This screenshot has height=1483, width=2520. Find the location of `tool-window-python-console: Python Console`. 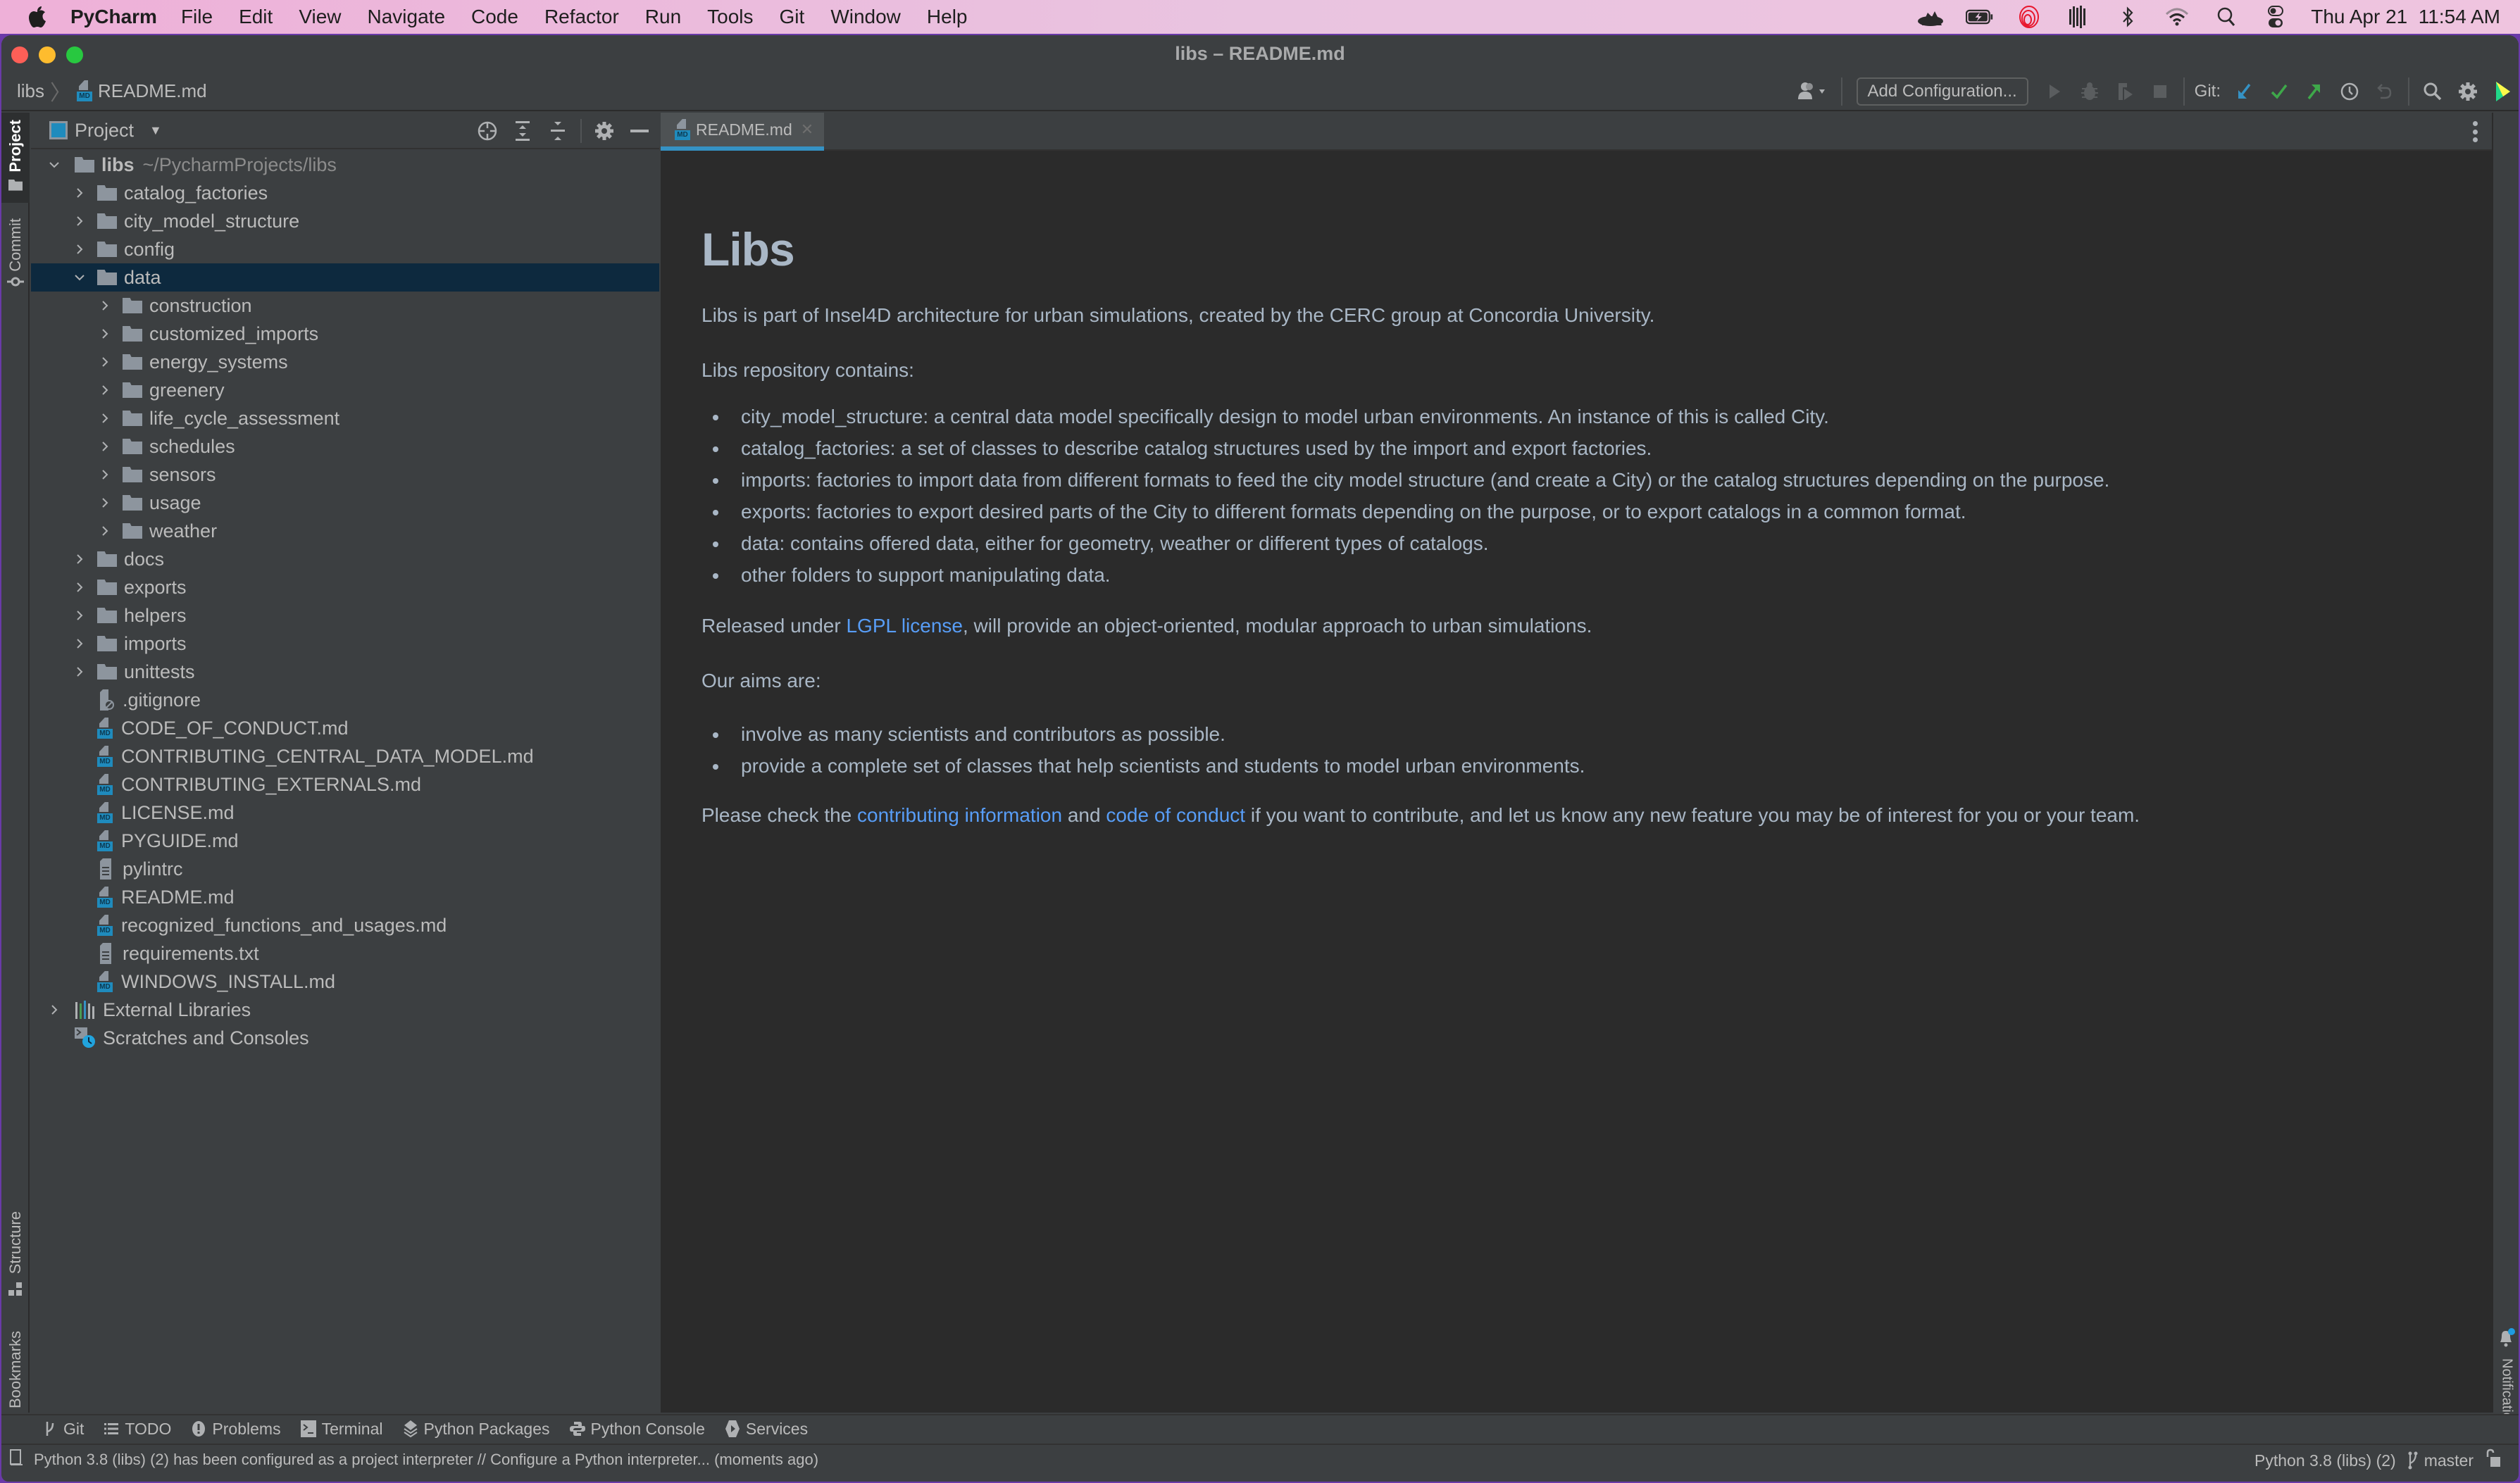

tool-window-python-console: Python Console is located at coordinates (637, 1429).